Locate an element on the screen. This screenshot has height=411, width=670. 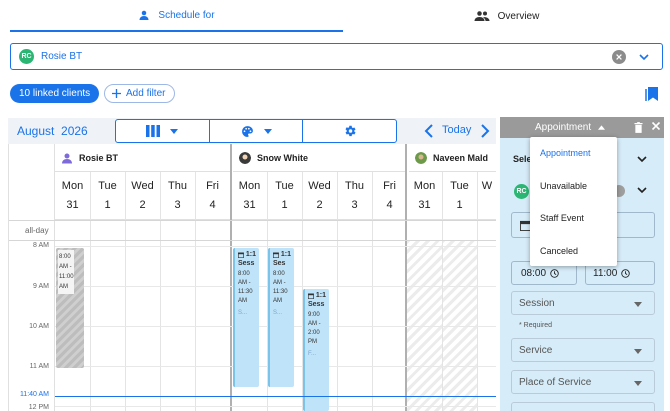
required-note: * Required is located at coordinates (536, 325).